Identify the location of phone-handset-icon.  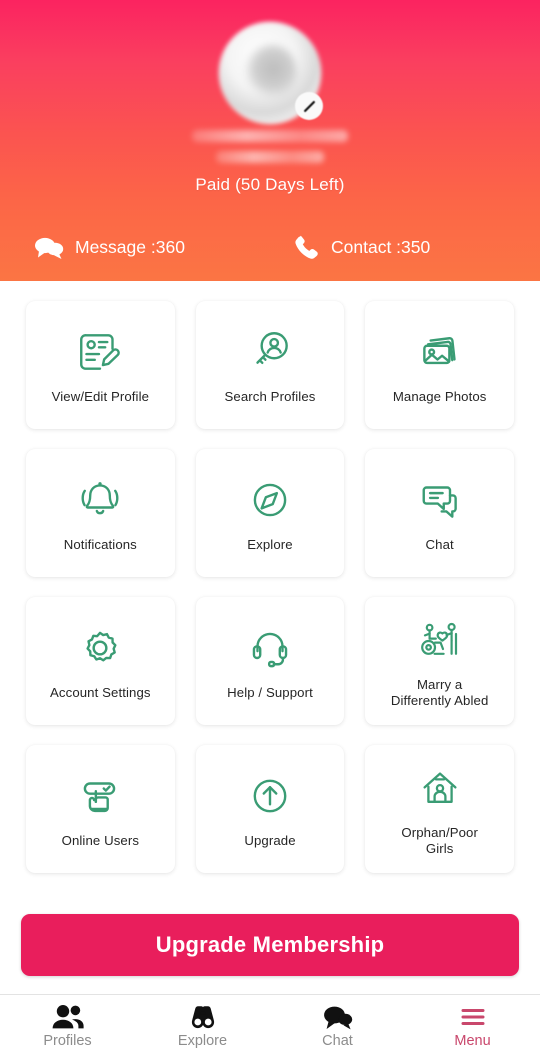
(306, 247).